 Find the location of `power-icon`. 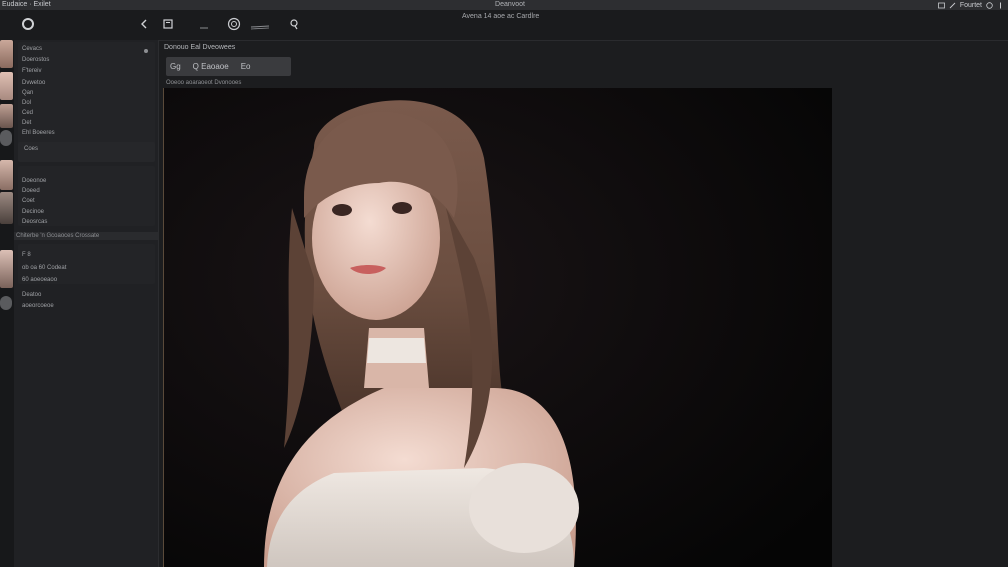

power-icon is located at coordinates (1000, 5).